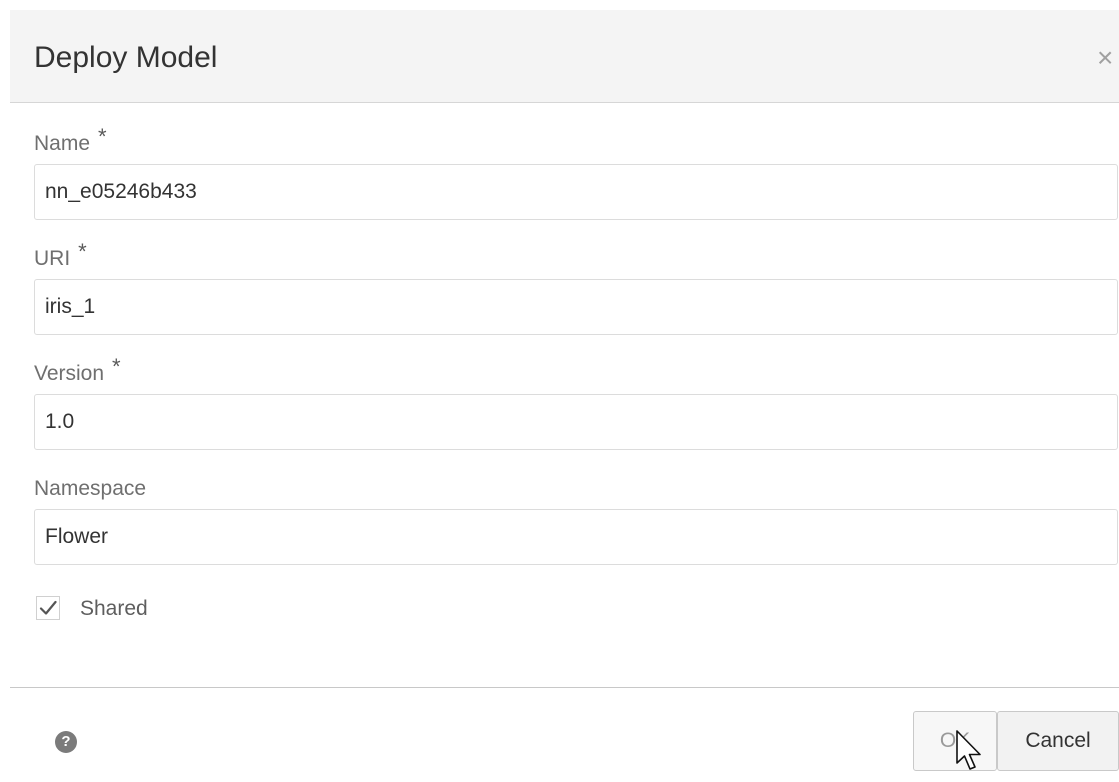  What do you see at coordinates (126, 57) in the screenshot?
I see `dialog-title: Deploy Model` at bounding box center [126, 57].